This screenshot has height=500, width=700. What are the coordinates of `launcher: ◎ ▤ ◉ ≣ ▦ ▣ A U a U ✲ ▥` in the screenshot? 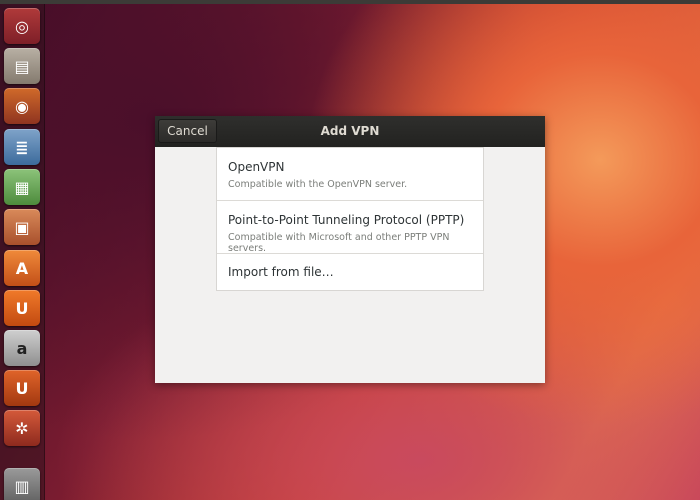 It's located at (22, 252).